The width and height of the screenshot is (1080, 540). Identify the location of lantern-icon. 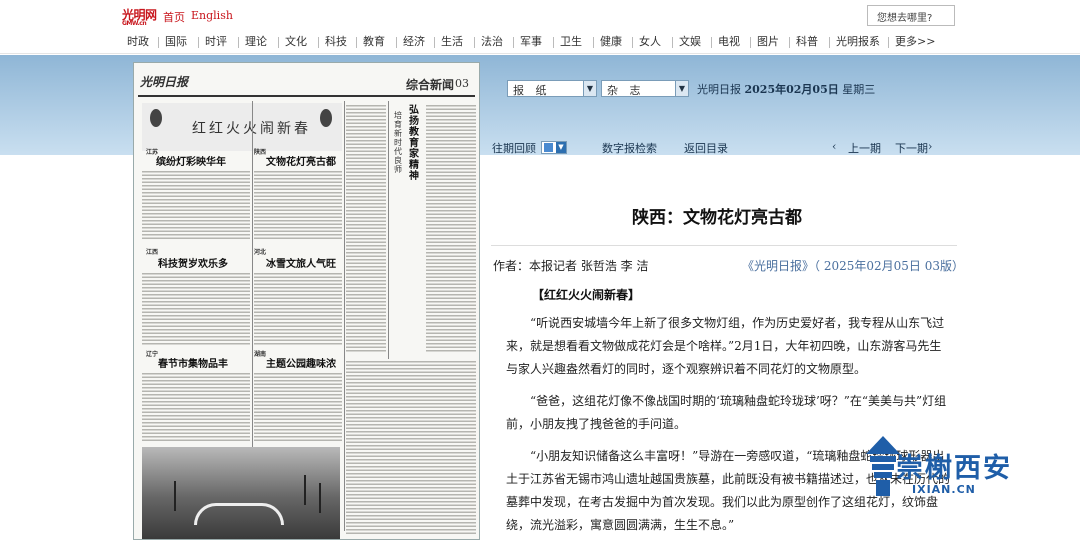
(326, 118).